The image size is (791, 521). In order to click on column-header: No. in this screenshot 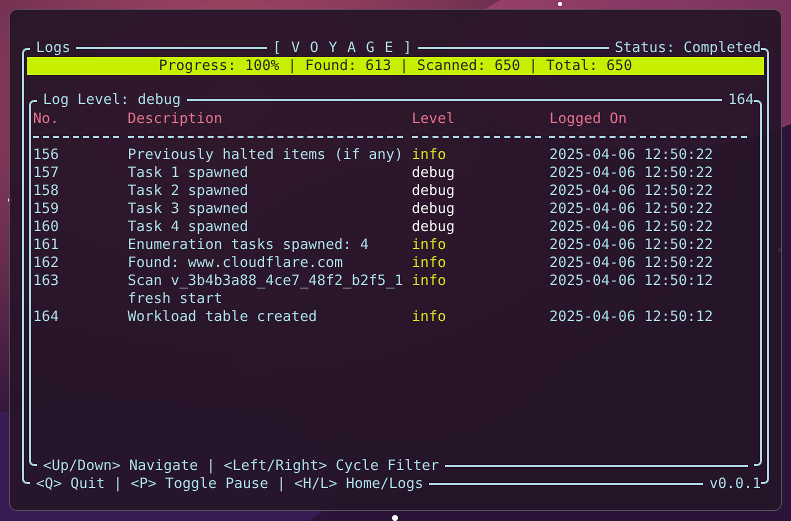, I will do `click(46, 119)`.